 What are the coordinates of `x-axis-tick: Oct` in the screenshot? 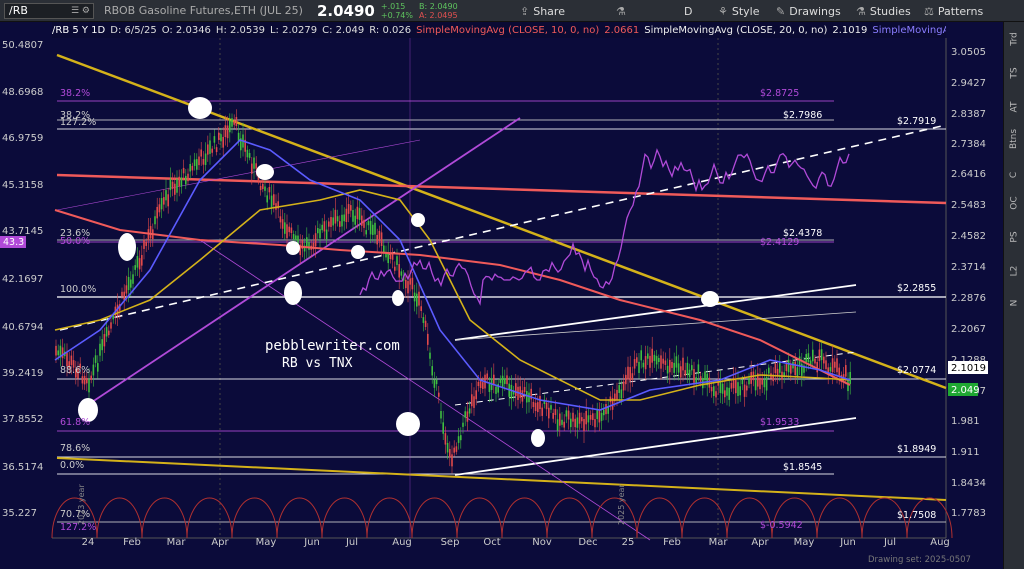 It's located at (491, 542).